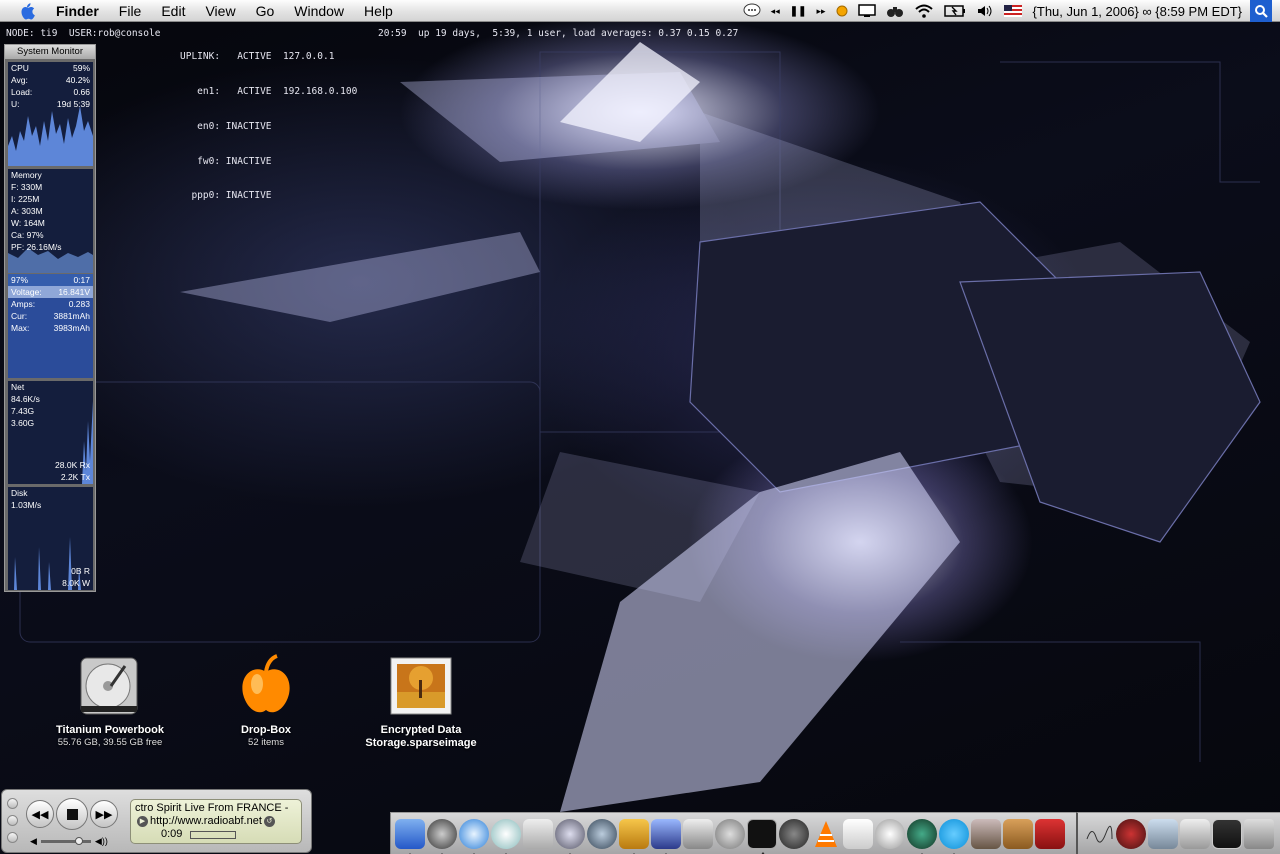 The height and width of the screenshot is (854, 1280). Describe the element at coordinates (265, 11) in the screenshot. I see `menu-go: Go` at that location.